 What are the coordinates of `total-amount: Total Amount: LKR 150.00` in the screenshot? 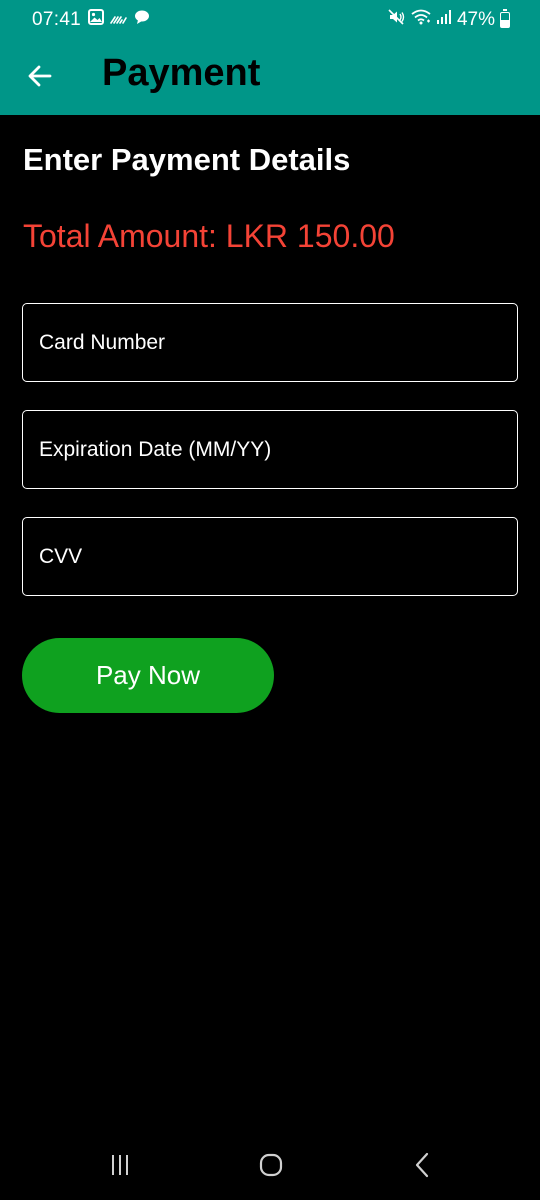 It's located at (209, 236).